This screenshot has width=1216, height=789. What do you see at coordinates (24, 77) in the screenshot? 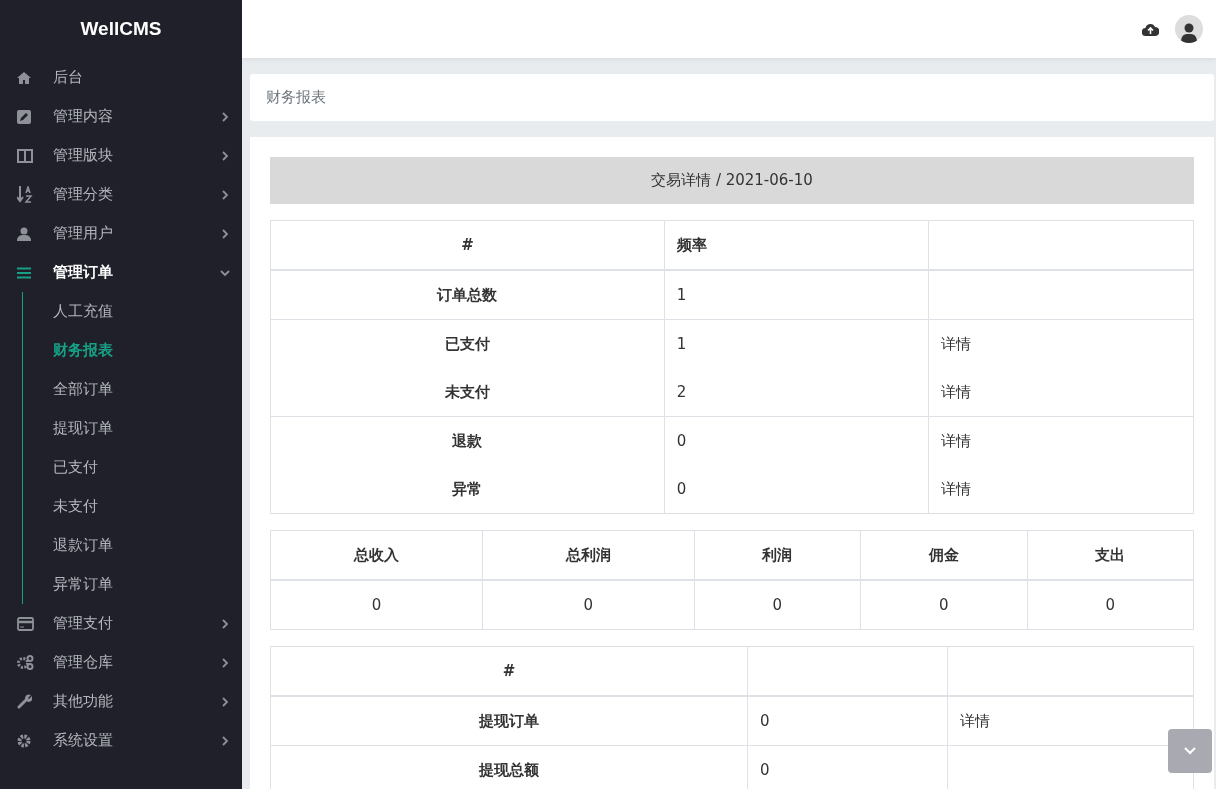
I see `home-icon` at bounding box center [24, 77].